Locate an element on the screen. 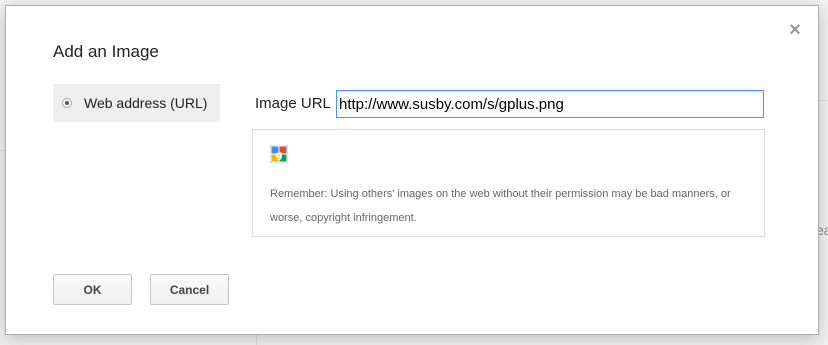 Image resolution: width=828 pixels, height=345 pixels. image-url-label: Image URL is located at coordinates (293, 103).